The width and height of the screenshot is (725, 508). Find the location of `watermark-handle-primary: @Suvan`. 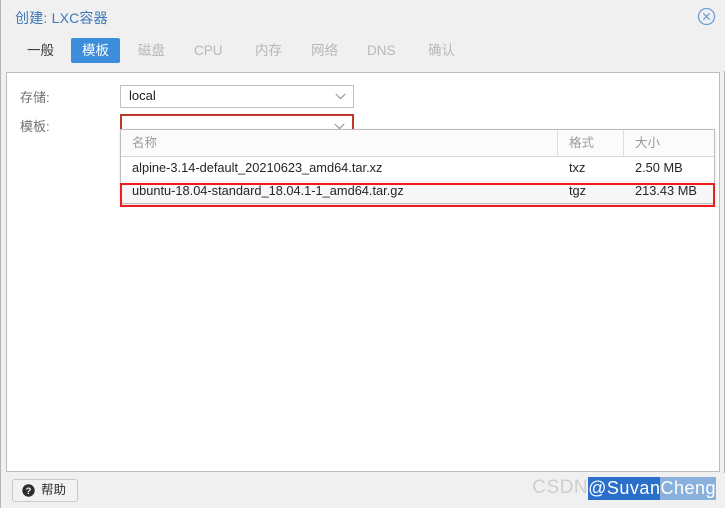

watermark-handle-primary: @Suvan is located at coordinates (624, 488).